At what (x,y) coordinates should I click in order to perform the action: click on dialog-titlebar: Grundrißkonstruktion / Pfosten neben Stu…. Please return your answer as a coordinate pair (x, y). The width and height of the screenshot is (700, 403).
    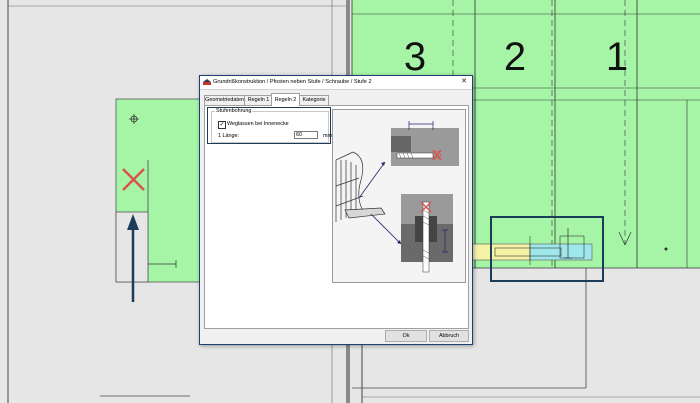
    Looking at the image, I should click on (336, 83).